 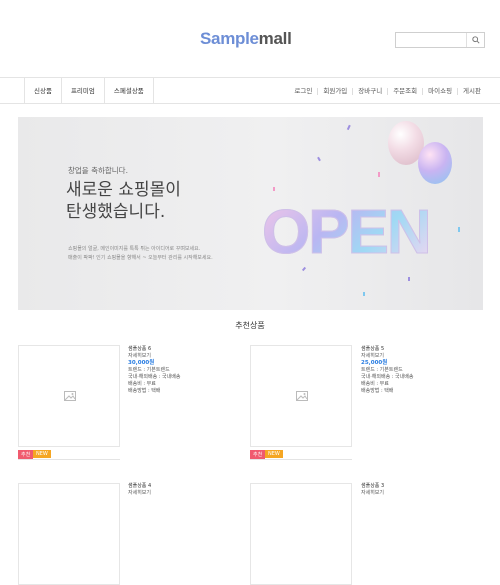 I want to click on search-icon, so click(x=475, y=40).